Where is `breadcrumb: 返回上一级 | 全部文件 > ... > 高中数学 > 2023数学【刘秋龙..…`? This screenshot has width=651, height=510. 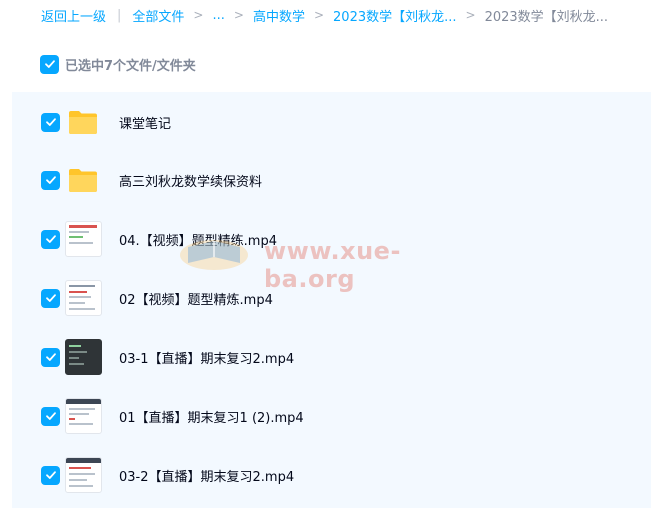
breadcrumb: 返回上一级 | 全部文件 > ... > 高中数学 > 2023数学【刘秋龙..… is located at coordinates (325, 15).